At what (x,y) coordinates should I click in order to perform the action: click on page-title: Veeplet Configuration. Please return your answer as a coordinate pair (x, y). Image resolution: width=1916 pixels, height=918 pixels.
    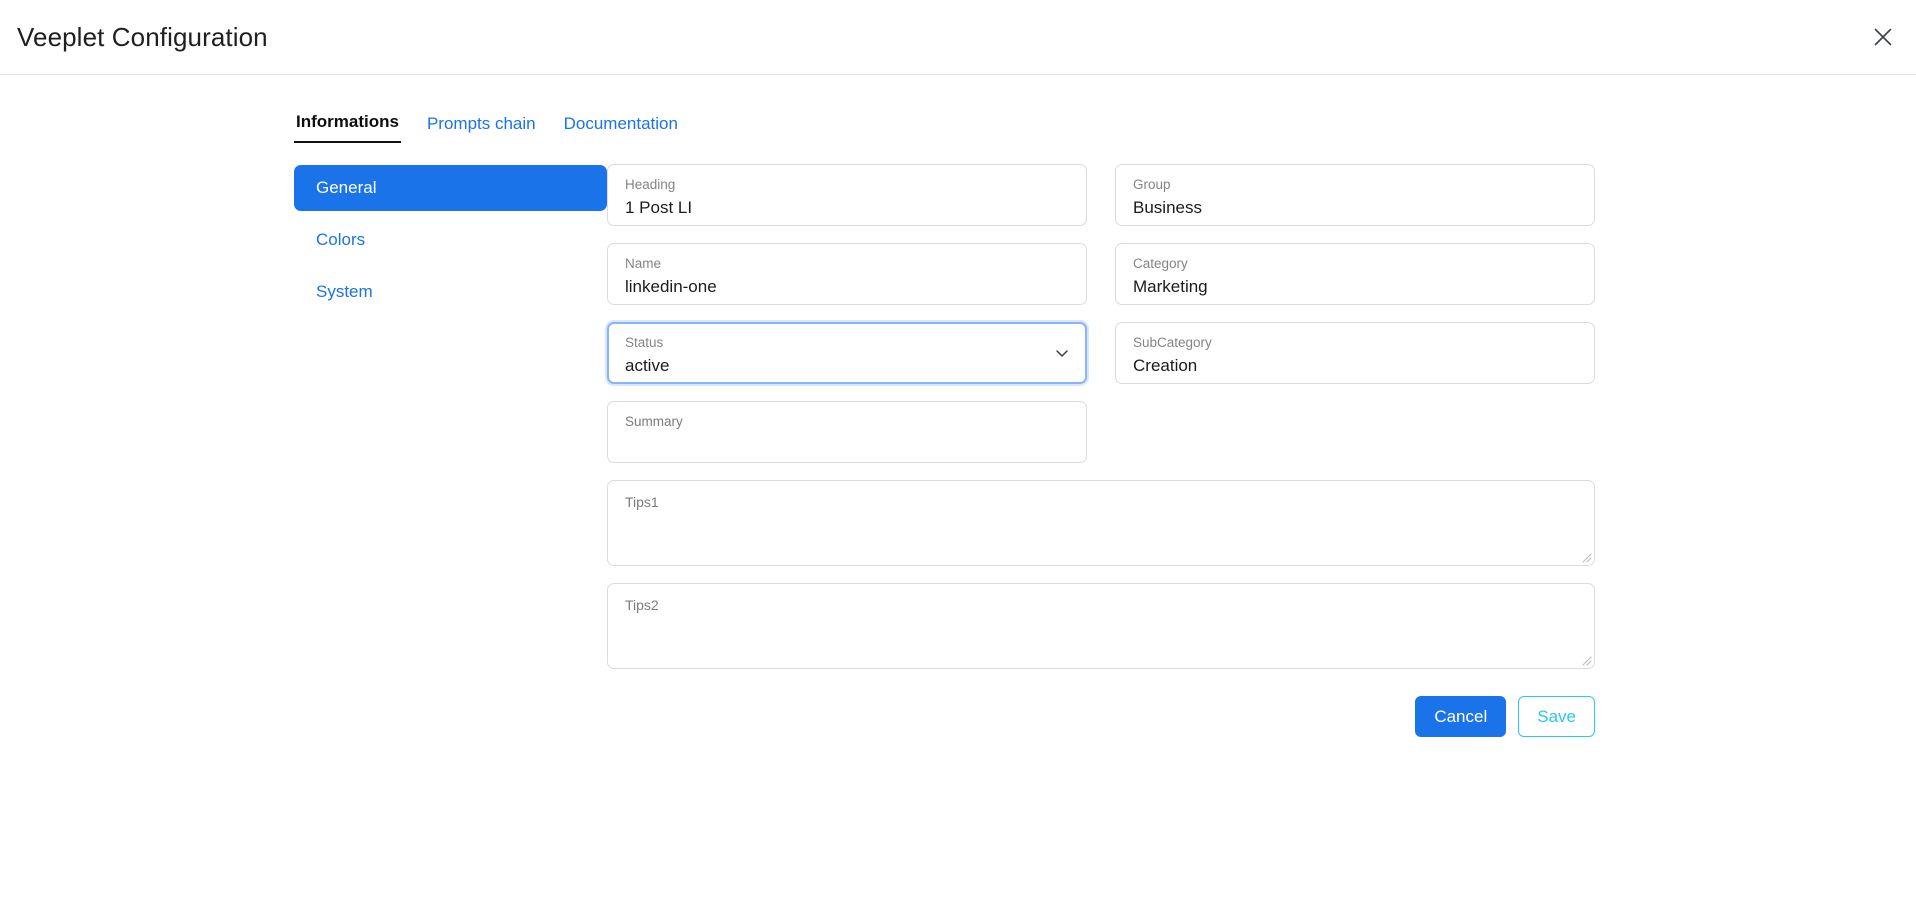
    Looking at the image, I should click on (142, 36).